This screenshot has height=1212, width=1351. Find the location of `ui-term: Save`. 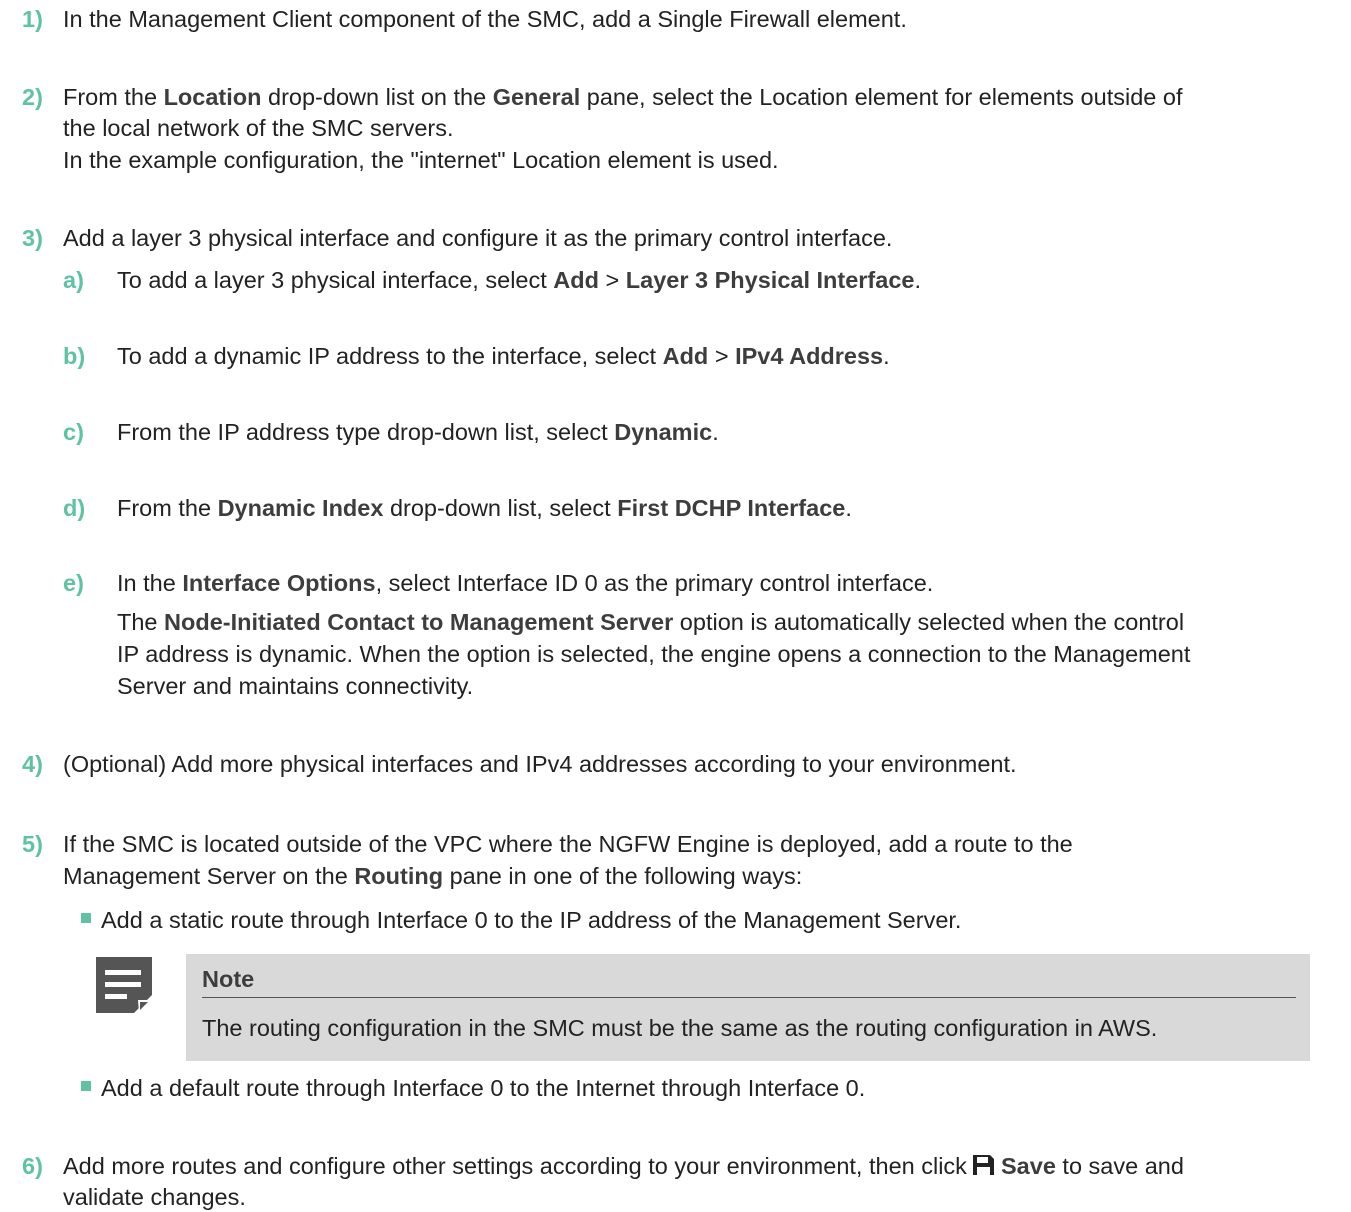

ui-term: Save is located at coordinates (1028, 1166).